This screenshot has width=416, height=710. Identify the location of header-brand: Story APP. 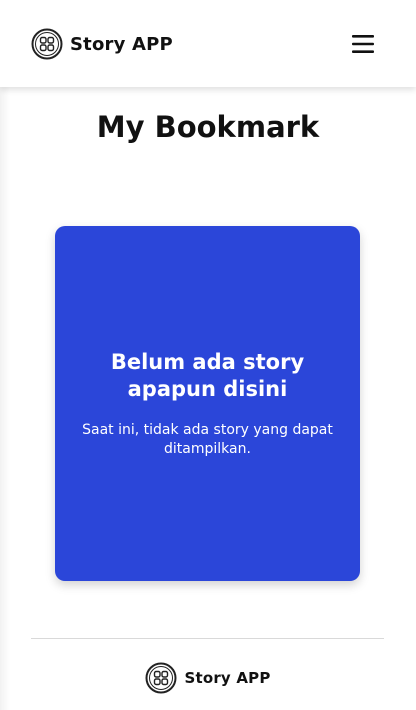
(102, 44).